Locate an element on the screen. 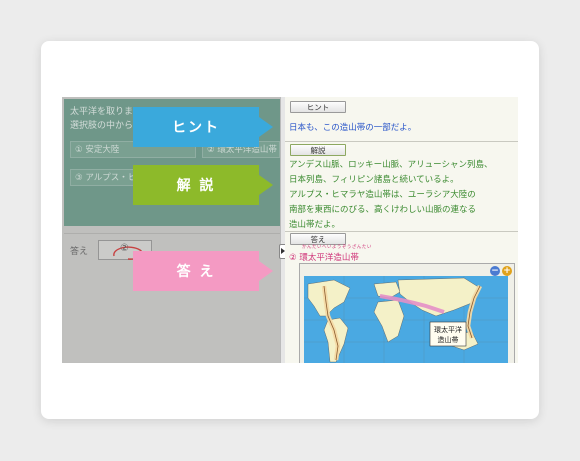  explanation-line: 南部を東西にのびる、高くけわしい山脈の連なる is located at coordinates (383, 210).